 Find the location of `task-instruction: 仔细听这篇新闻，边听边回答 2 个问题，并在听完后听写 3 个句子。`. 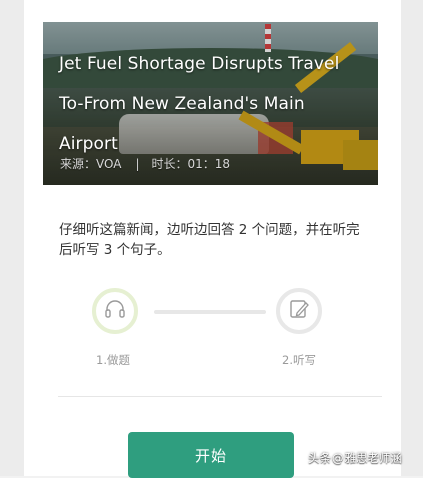

task-instruction: 仔细听这篇新闻，边听边回答 2 个问题，并在听完后听写 3 个句子。 is located at coordinates (214, 240).